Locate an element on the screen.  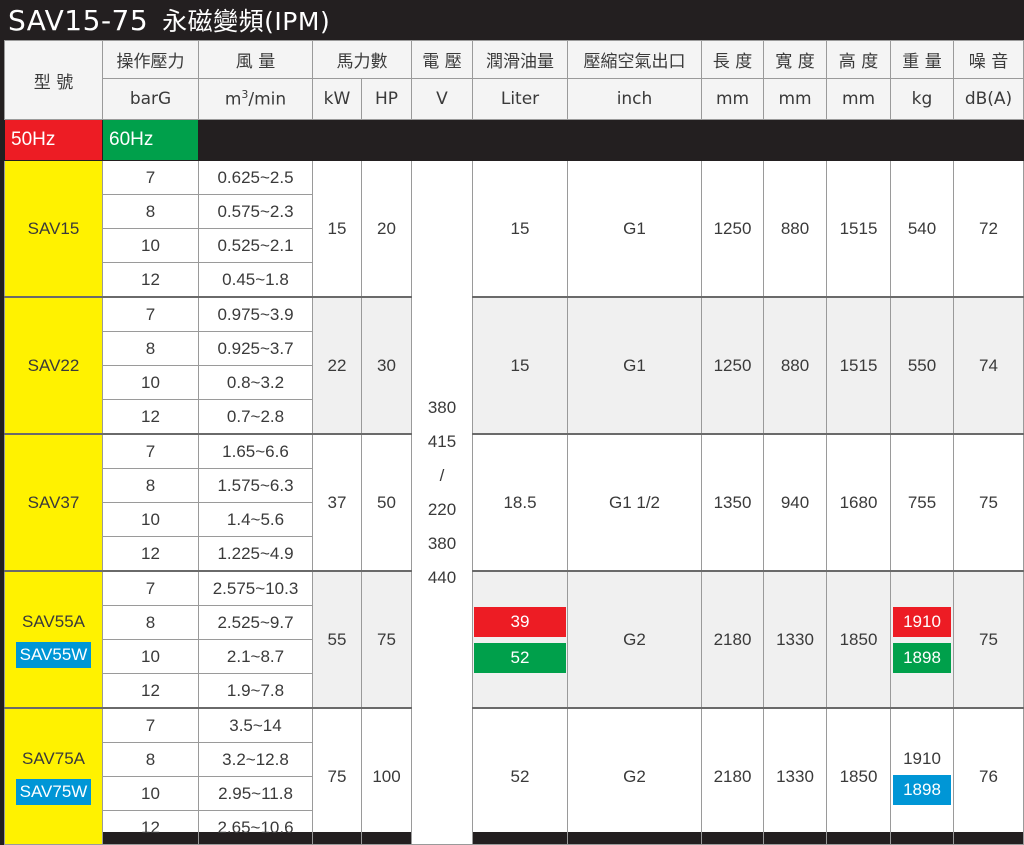
flow-cell: 2.1~8.7 is located at coordinates (255, 656).